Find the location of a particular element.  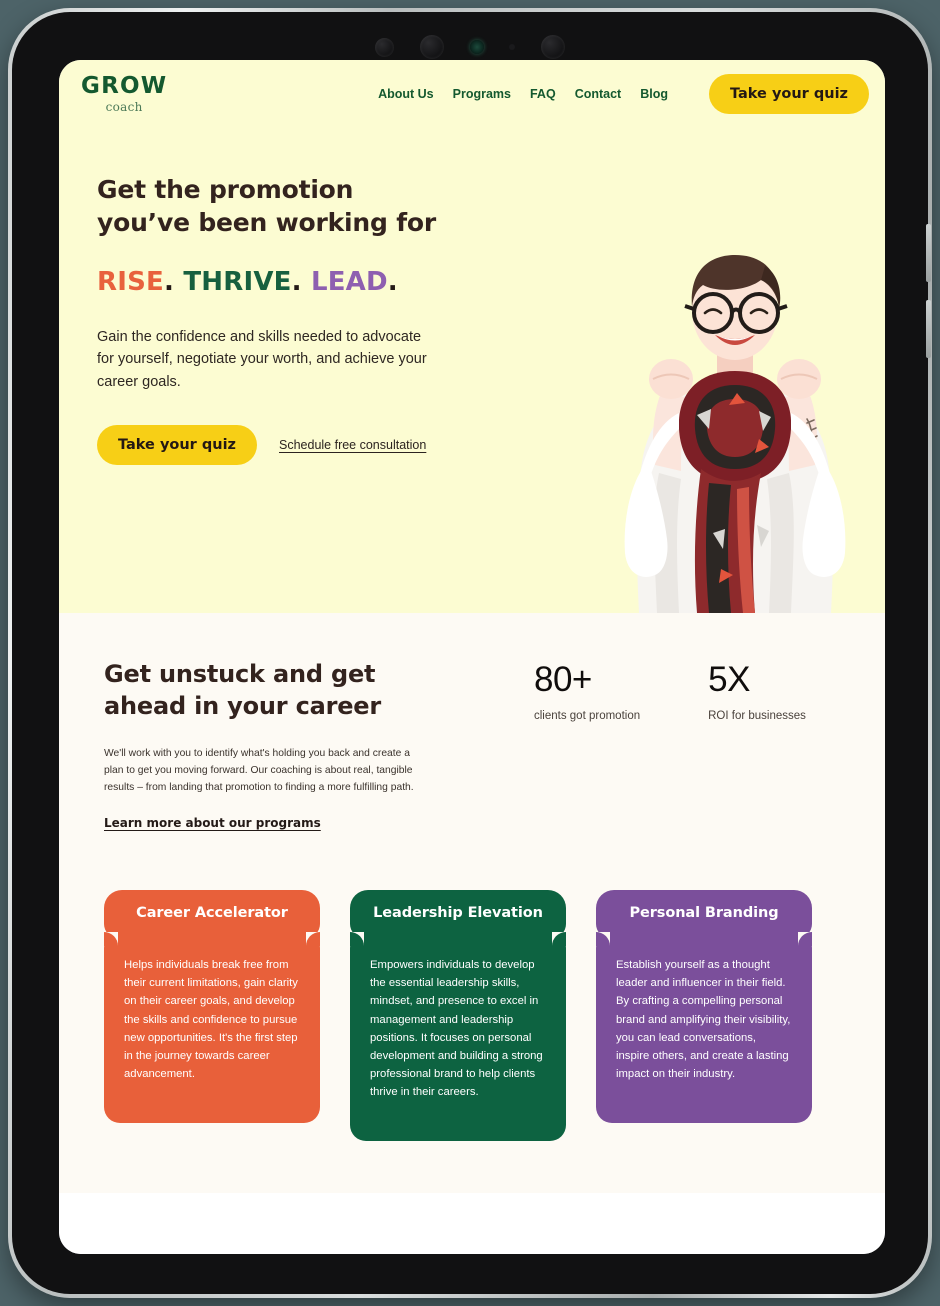

stat-value: 5X is located at coordinates (729, 679).